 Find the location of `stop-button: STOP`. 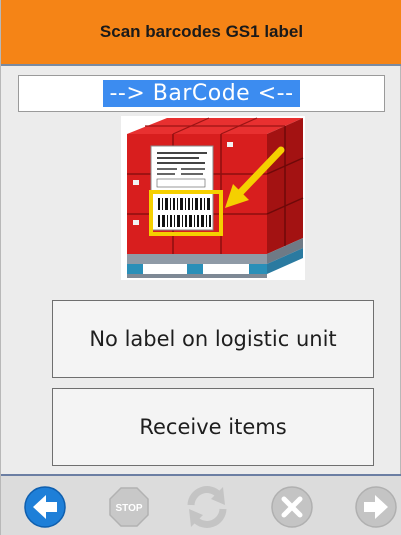

stop-button: STOP is located at coordinates (129, 507).